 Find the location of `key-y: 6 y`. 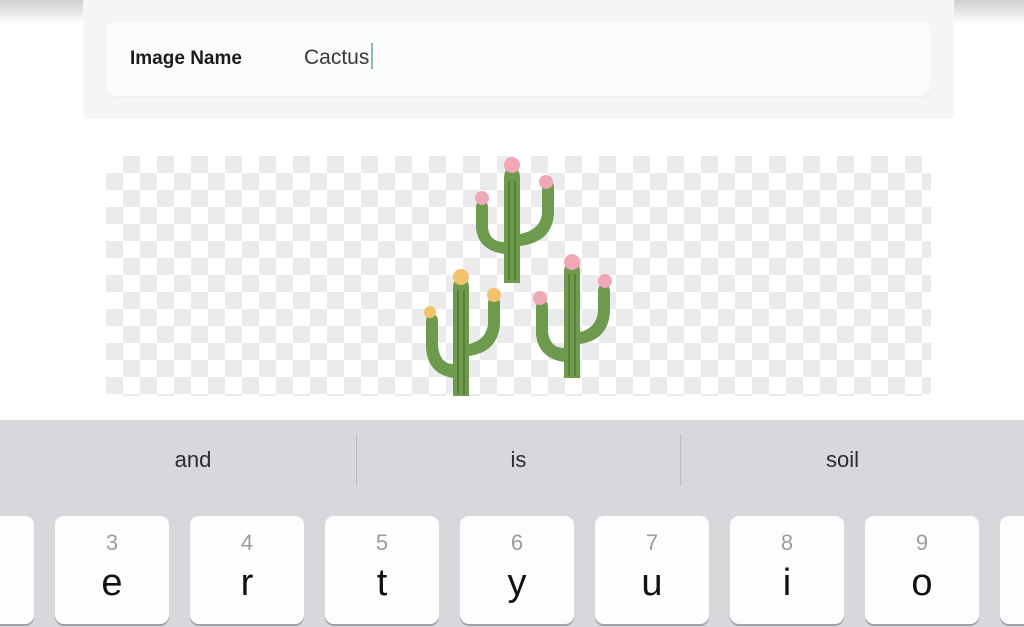

key-y: 6 y is located at coordinates (517, 570).